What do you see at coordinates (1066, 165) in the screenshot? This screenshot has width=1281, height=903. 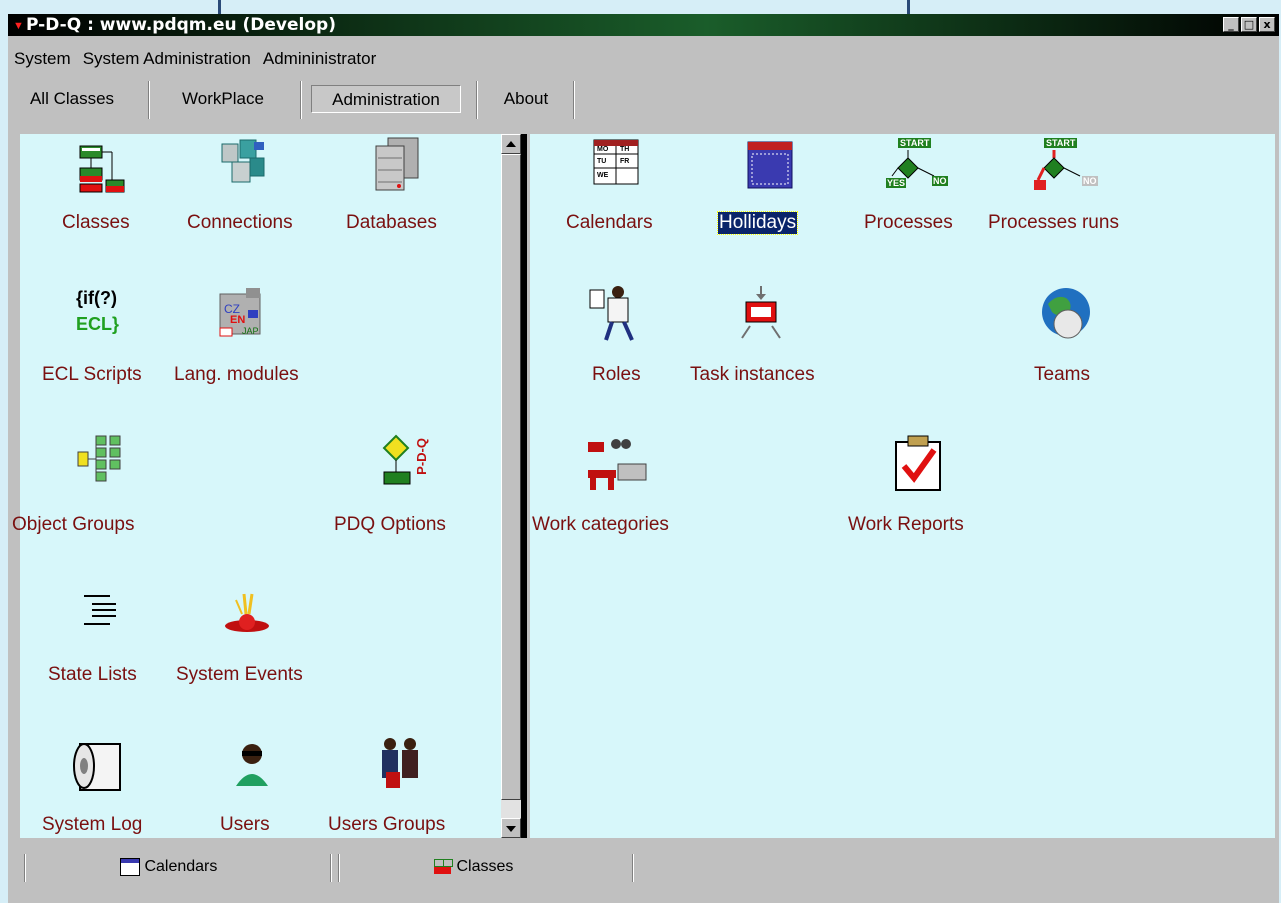 I see `processes-runs-icon: START NO` at bounding box center [1066, 165].